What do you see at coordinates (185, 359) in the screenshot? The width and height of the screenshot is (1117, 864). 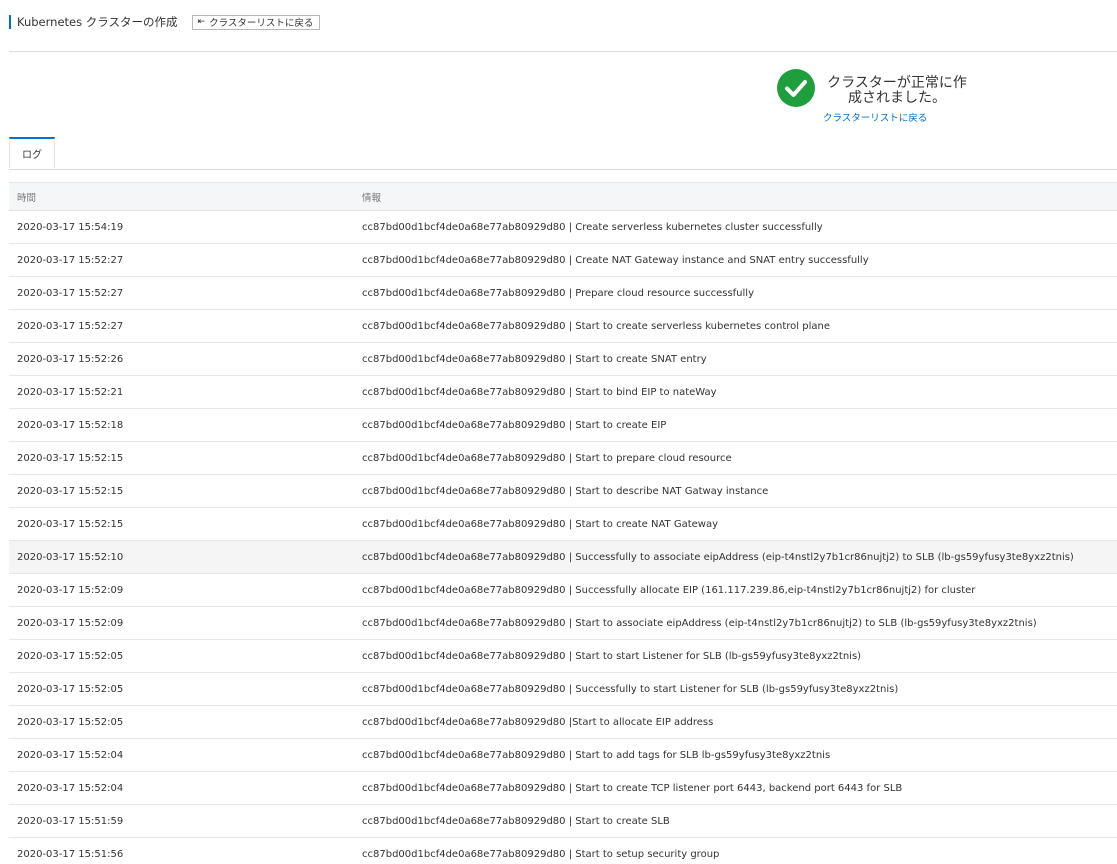 I see `log-time-cell: 2020-03-17 15:52:26` at bounding box center [185, 359].